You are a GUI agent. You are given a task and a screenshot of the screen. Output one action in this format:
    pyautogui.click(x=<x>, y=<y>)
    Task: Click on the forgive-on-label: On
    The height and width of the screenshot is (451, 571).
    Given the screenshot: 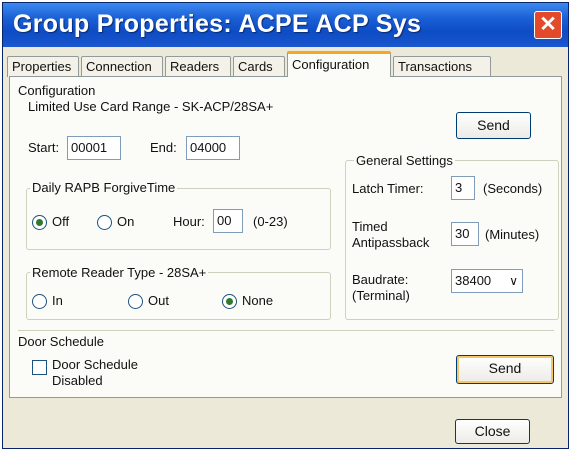 What is the action you would take?
    pyautogui.click(x=126, y=221)
    